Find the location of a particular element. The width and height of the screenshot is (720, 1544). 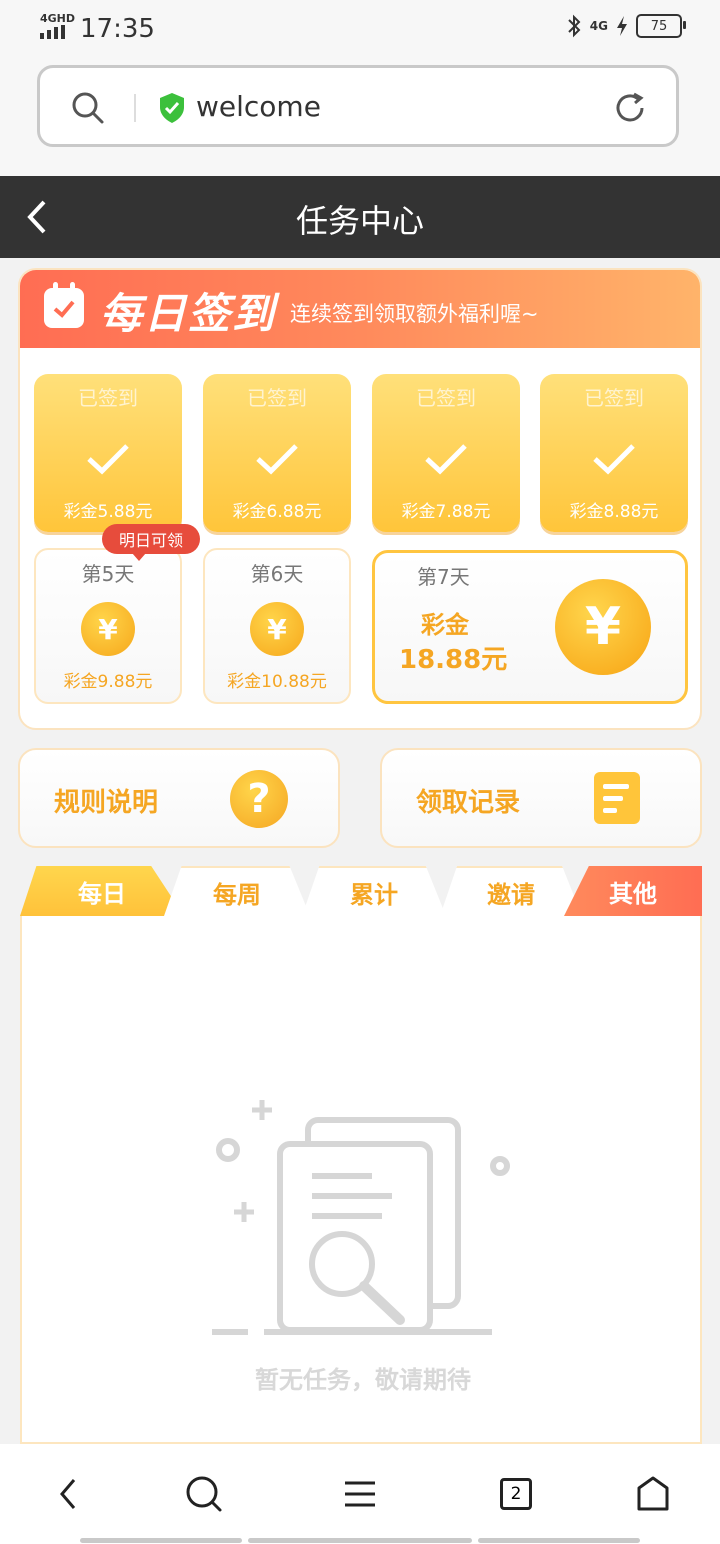

note-edit-icon is located at coordinates (617, 798).